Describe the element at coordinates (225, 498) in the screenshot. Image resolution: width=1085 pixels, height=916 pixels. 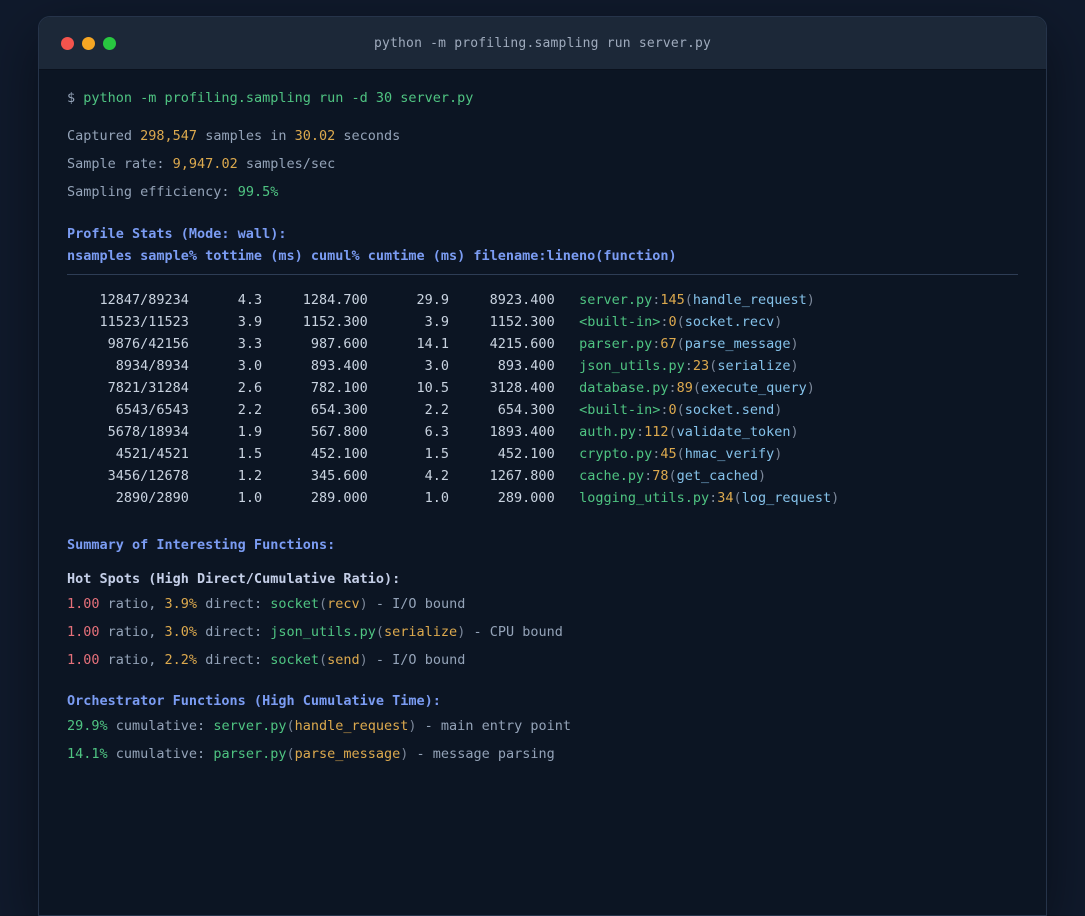
I see `sample-pct-cell: 1.0` at that location.